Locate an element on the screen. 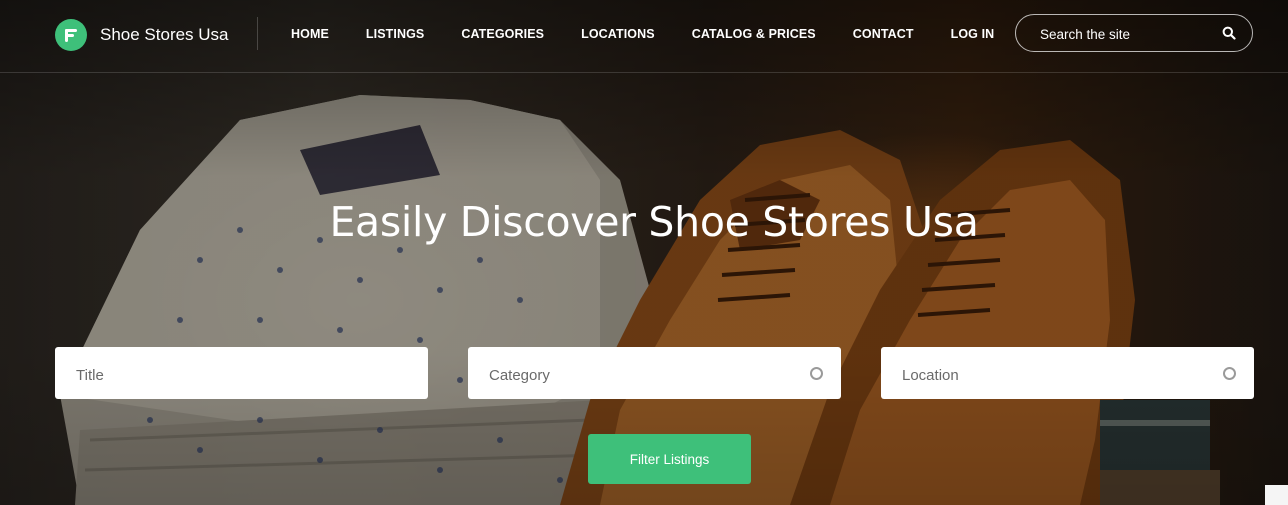 The width and height of the screenshot is (1288, 505). site-logo: Shoe Stores Usa is located at coordinates (142, 35).